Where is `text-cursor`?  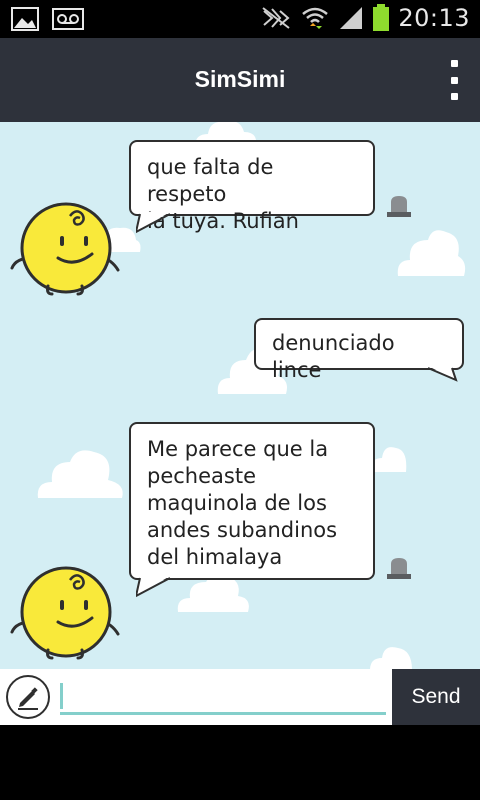
text-cursor is located at coordinates (61, 696).